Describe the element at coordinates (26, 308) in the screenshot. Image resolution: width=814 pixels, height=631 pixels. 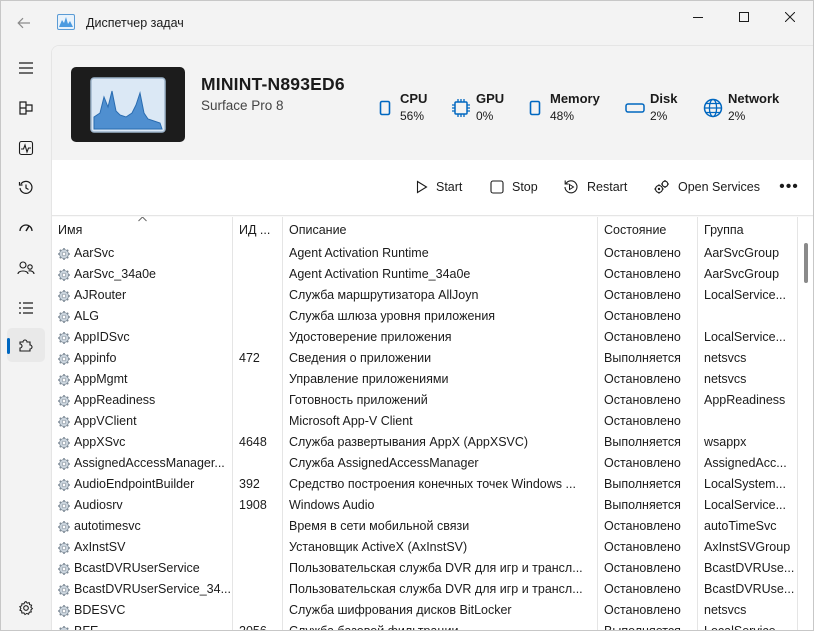
I see `nav-details` at that location.